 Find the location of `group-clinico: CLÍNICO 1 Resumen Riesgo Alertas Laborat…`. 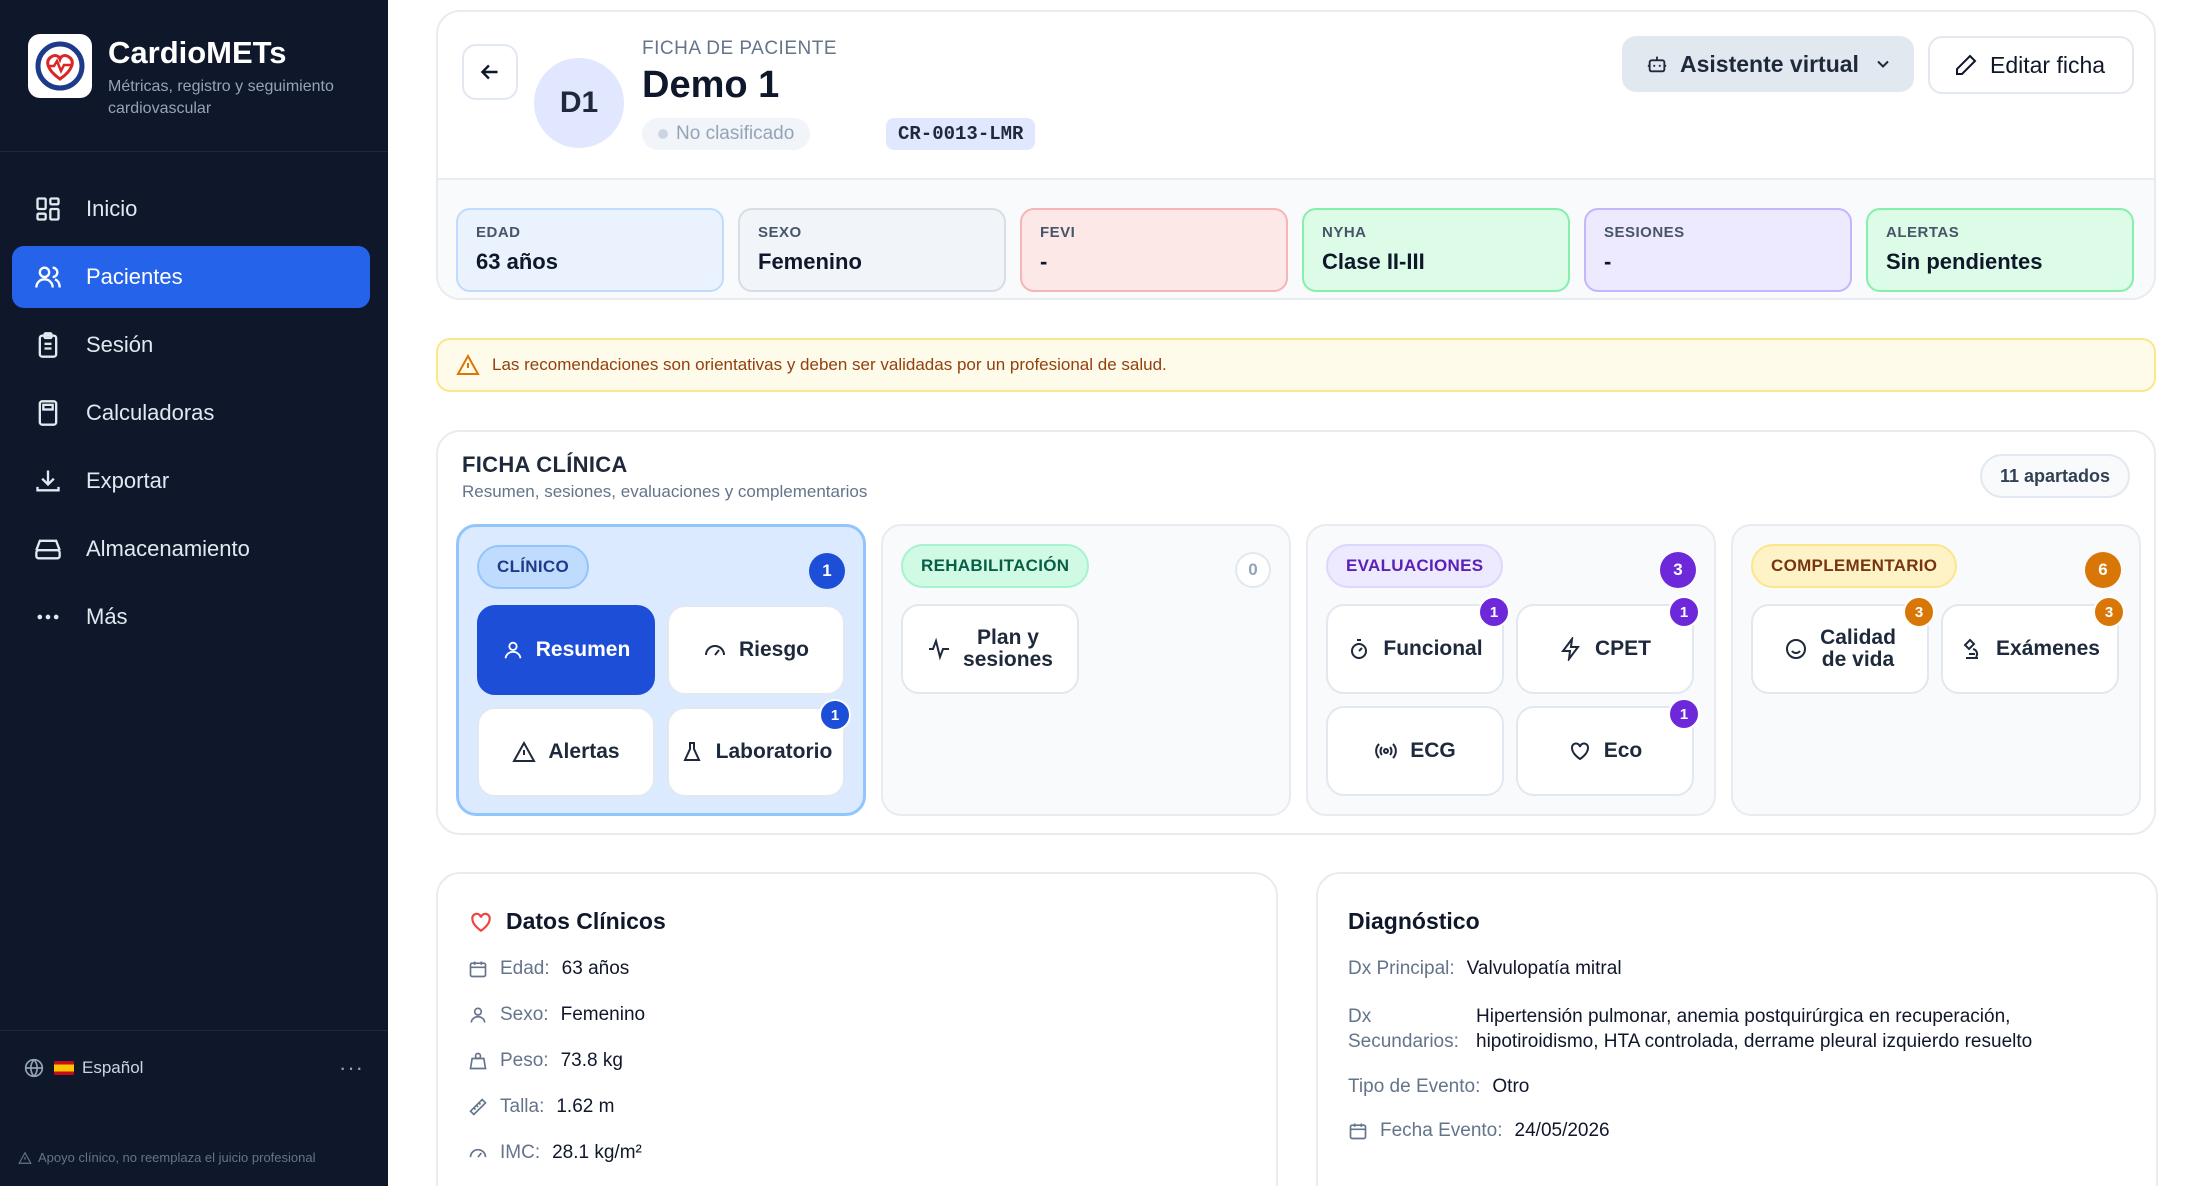

group-clinico: CLÍNICO 1 Resumen Riesgo Alertas Laborat… is located at coordinates (661, 670).